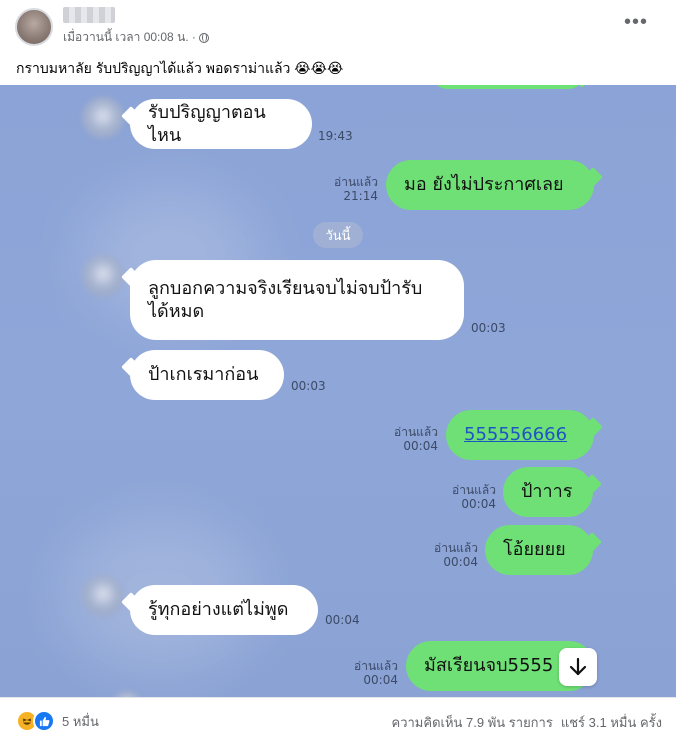  What do you see at coordinates (515, 434) in the screenshot?
I see `message-link: 555556666` at bounding box center [515, 434].